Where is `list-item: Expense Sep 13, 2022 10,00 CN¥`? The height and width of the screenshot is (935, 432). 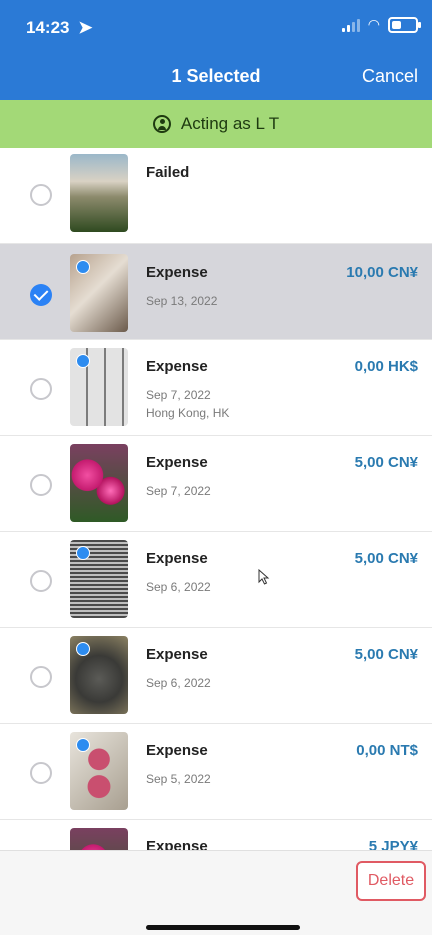 list-item: Expense Sep 13, 2022 10,00 CN¥ is located at coordinates (216, 292).